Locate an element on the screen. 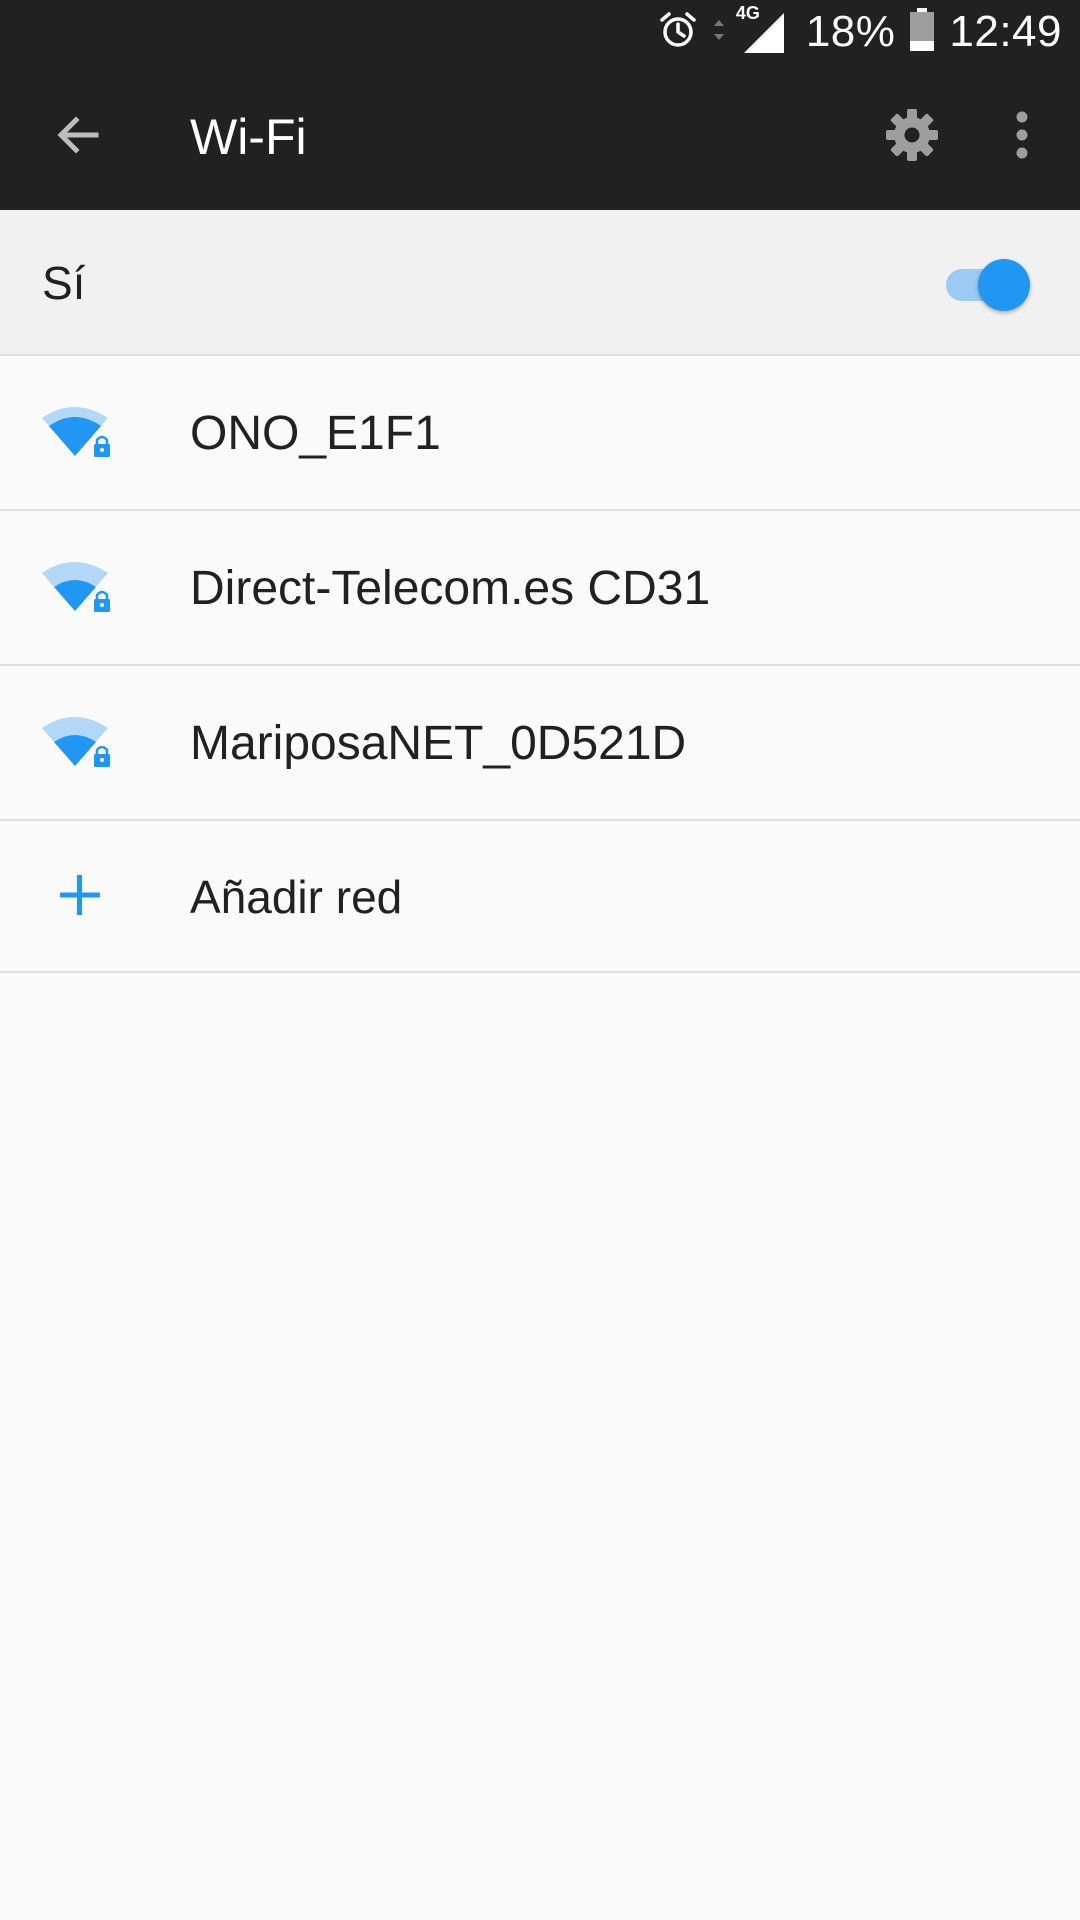 The height and width of the screenshot is (1920, 1080). back-arrow-icon is located at coordinates (78, 137).